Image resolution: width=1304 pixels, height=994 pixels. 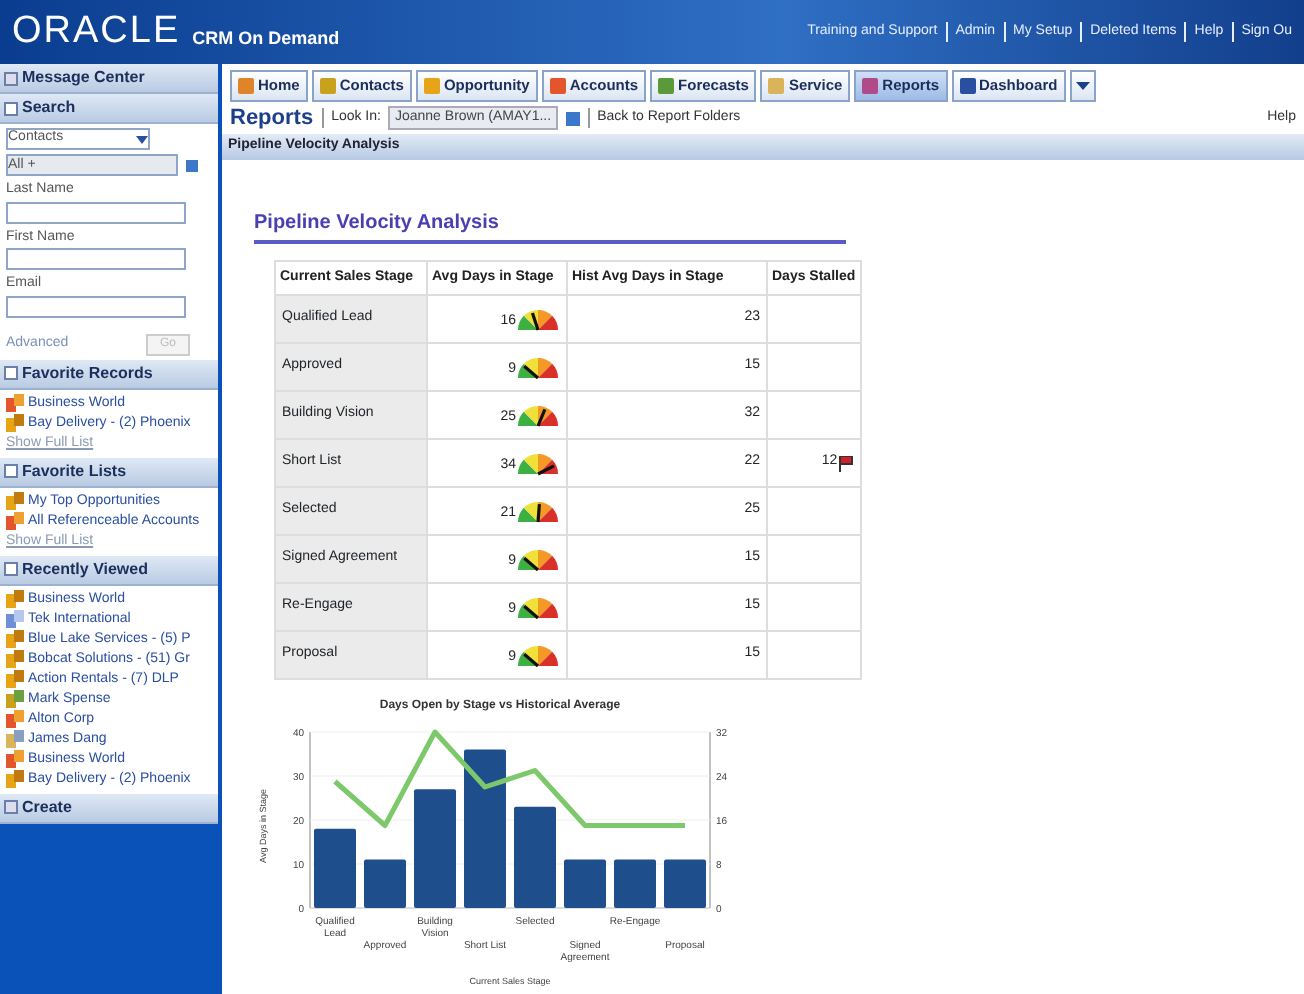 What do you see at coordinates (272, 118) in the screenshot?
I see `page-title: Reports` at bounding box center [272, 118].